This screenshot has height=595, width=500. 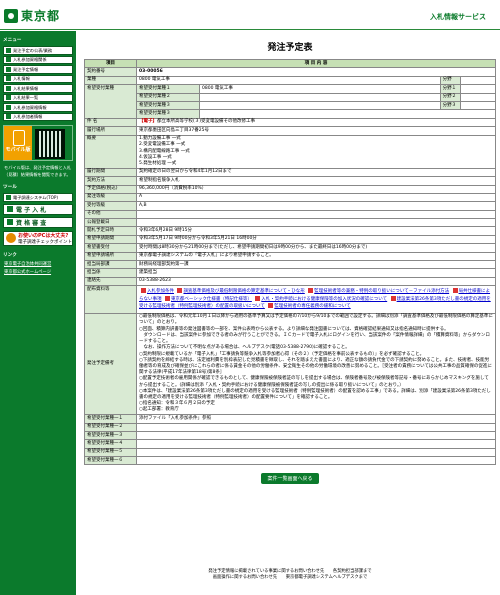 What do you see at coordinates (110, 239) in the screenshot?
I see `apply-period-label: 希望申請期間` at bounding box center [110, 239].